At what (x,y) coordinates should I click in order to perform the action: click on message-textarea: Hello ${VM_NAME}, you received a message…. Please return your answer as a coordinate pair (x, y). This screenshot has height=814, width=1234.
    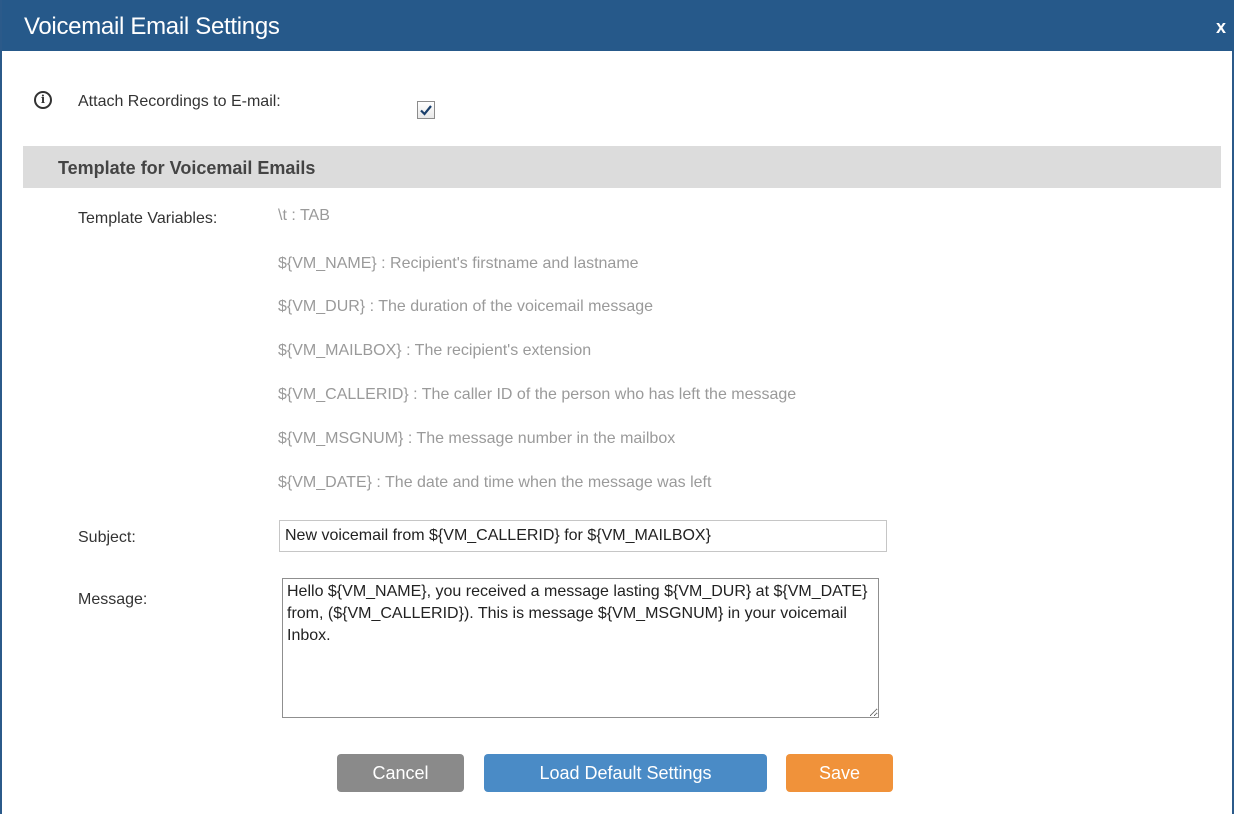
    Looking at the image, I should click on (580, 648).